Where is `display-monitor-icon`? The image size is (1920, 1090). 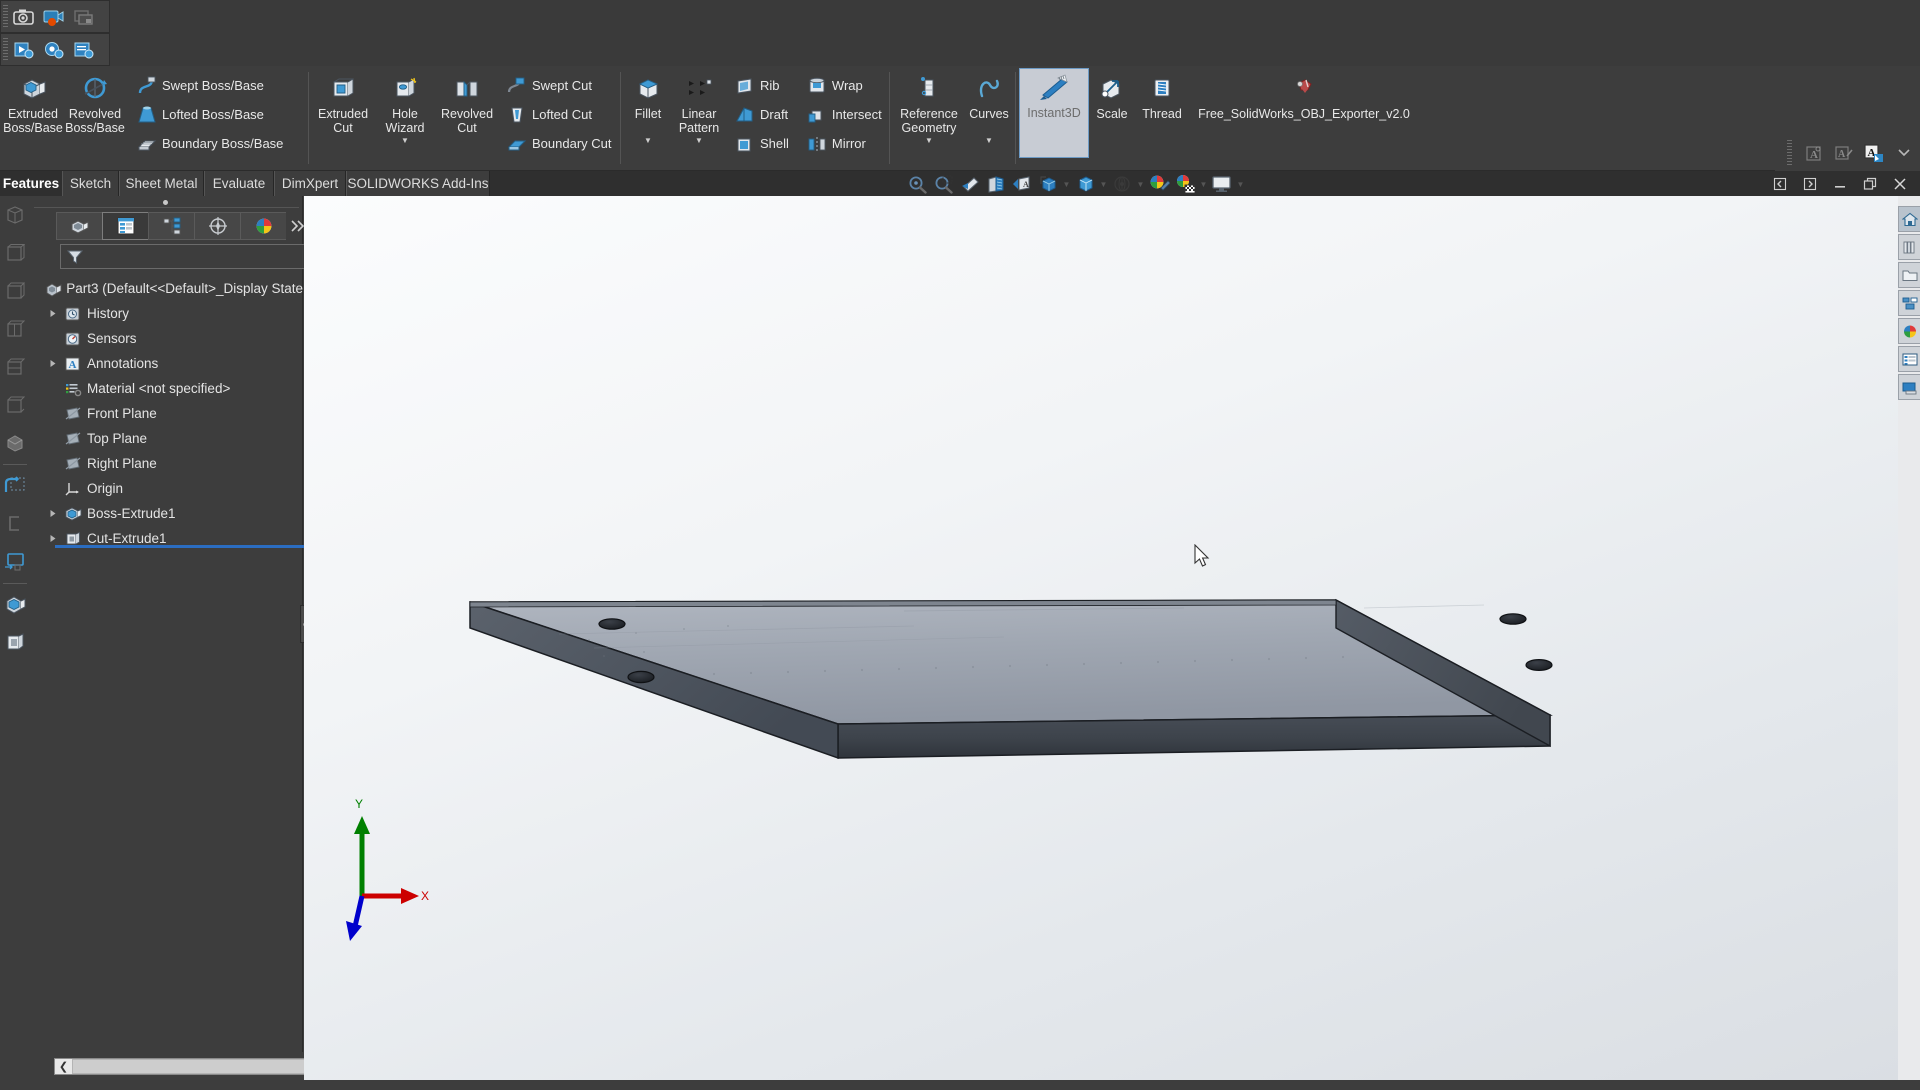
display-monitor-icon is located at coordinates (1222, 184).